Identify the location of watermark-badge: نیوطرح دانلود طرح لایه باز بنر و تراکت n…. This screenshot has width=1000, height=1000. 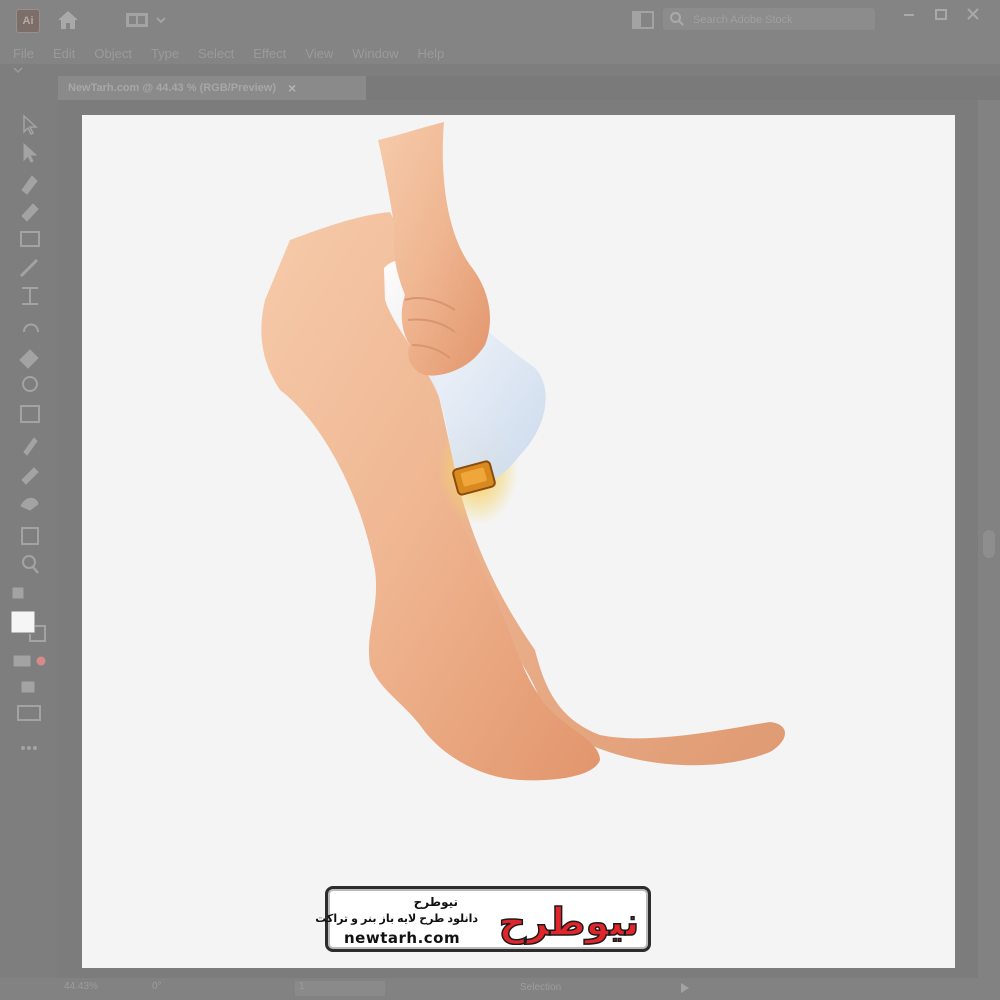
(483, 919).